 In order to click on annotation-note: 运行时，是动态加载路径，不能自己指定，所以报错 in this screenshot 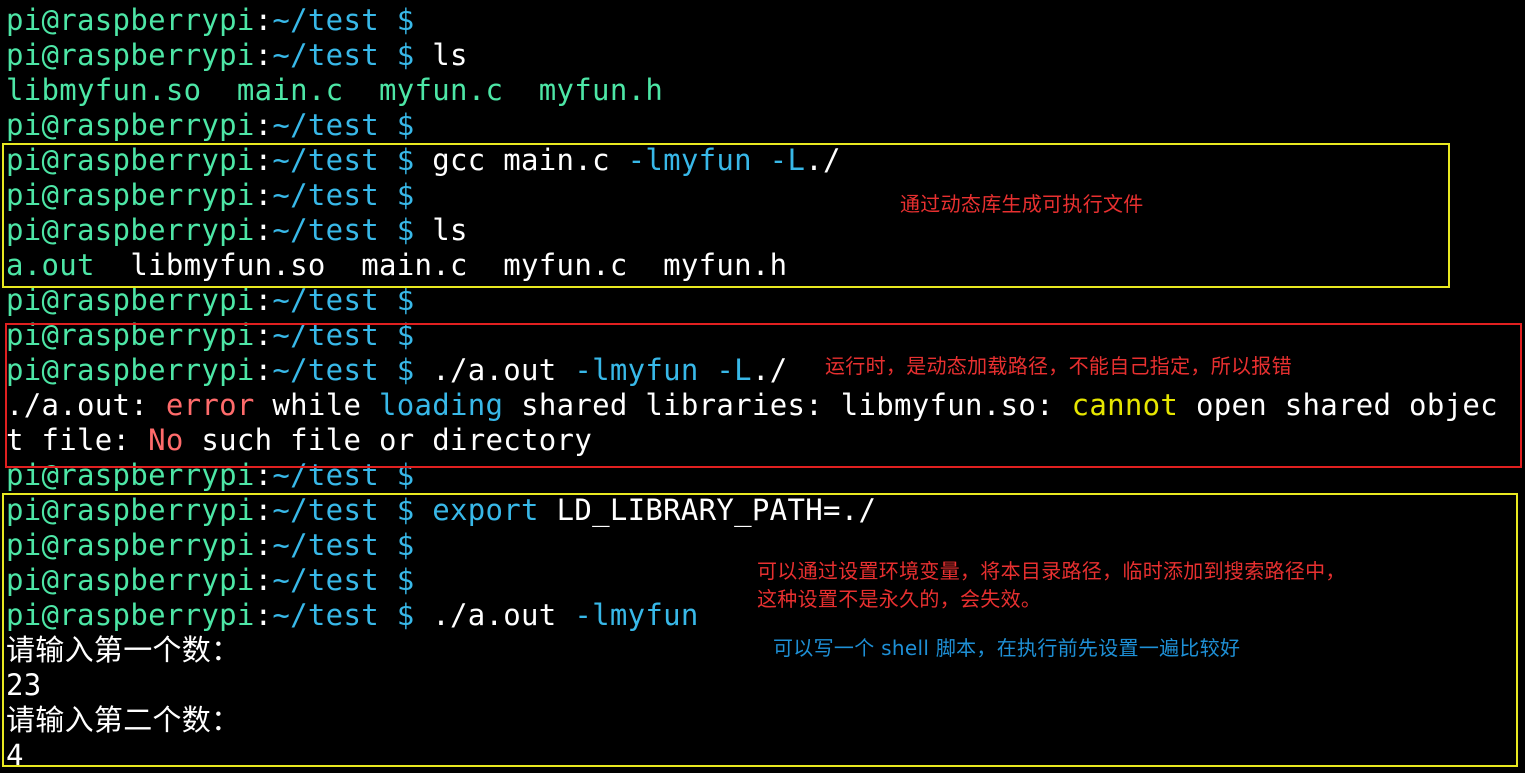, I will do `click(1058, 366)`.